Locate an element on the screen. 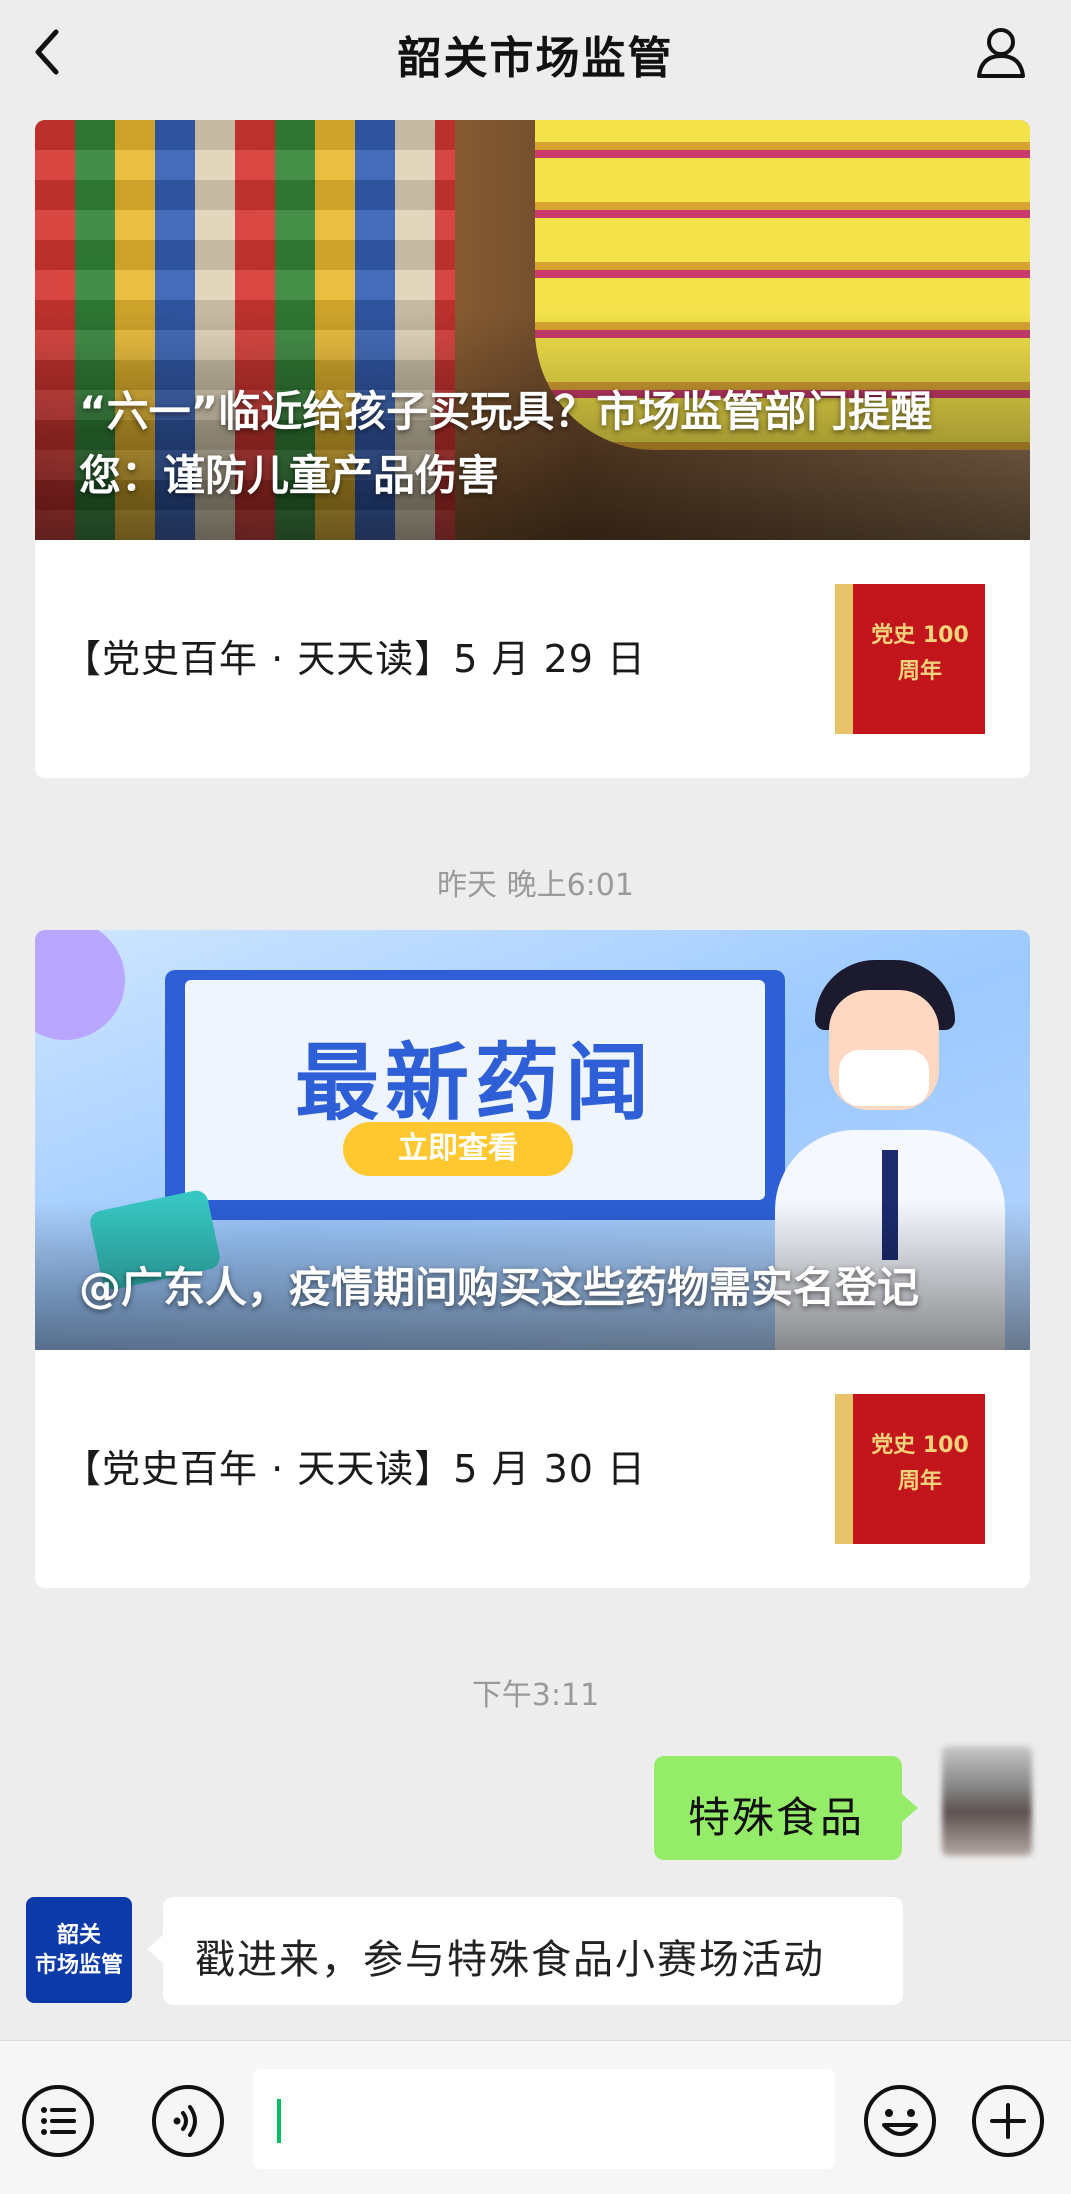 Image resolution: width=1071 pixels, height=2194 pixels. incoming-message-bubble: 戳进来，参与特殊食品小赛场活动 is located at coordinates (525, 1951).